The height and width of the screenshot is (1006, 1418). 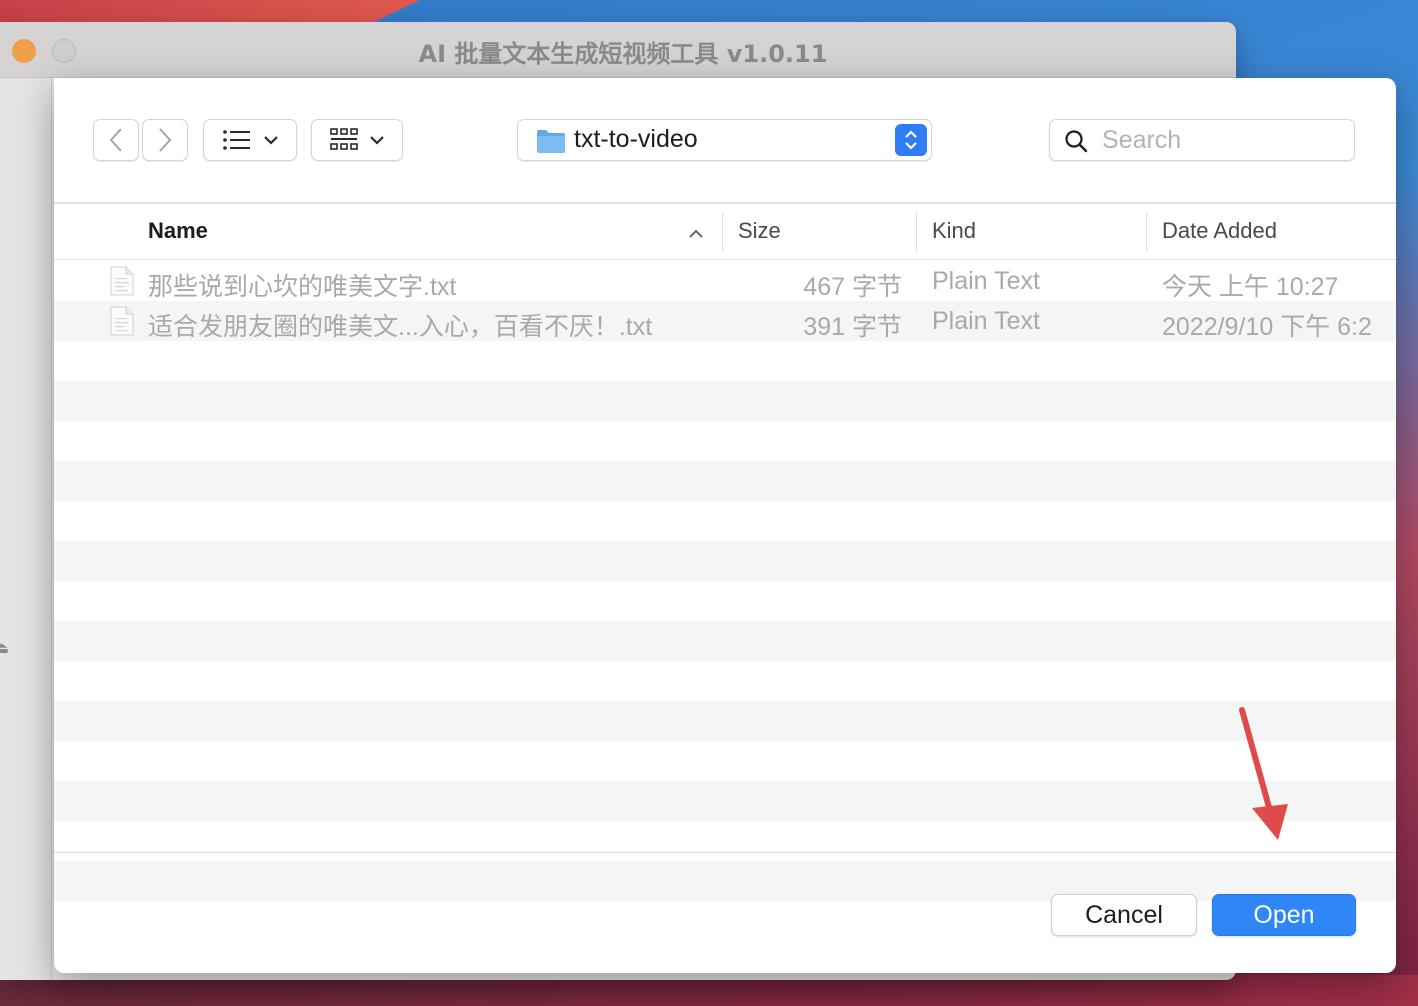 What do you see at coordinates (4, 647) in the screenshot?
I see `eject-icon: ⏏` at bounding box center [4, 647].